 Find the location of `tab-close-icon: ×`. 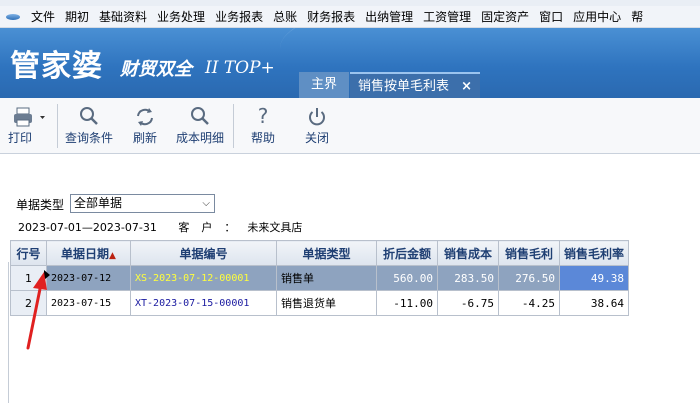

tab-close-icon: × is located at coordinates (466, 86).